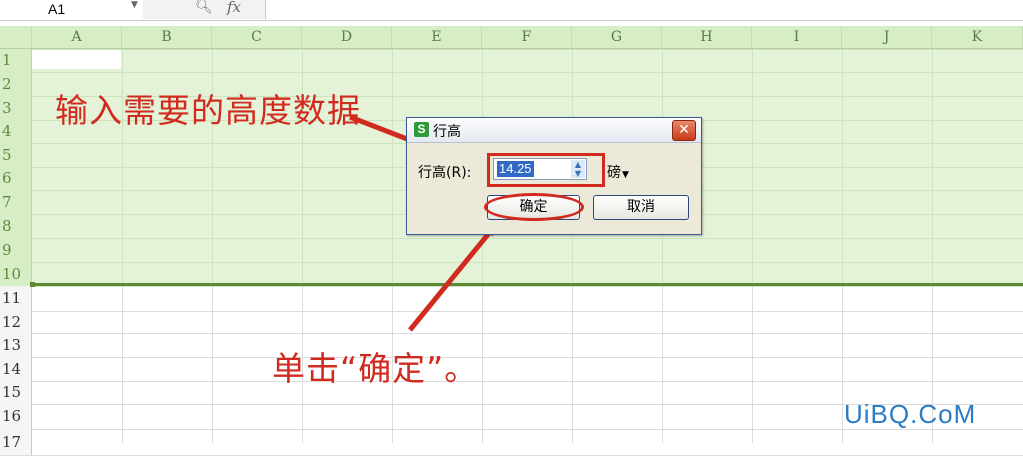  Describe the element at coordinates (684, 130) in the screenshot. I see `close-button: ✕` at that location.